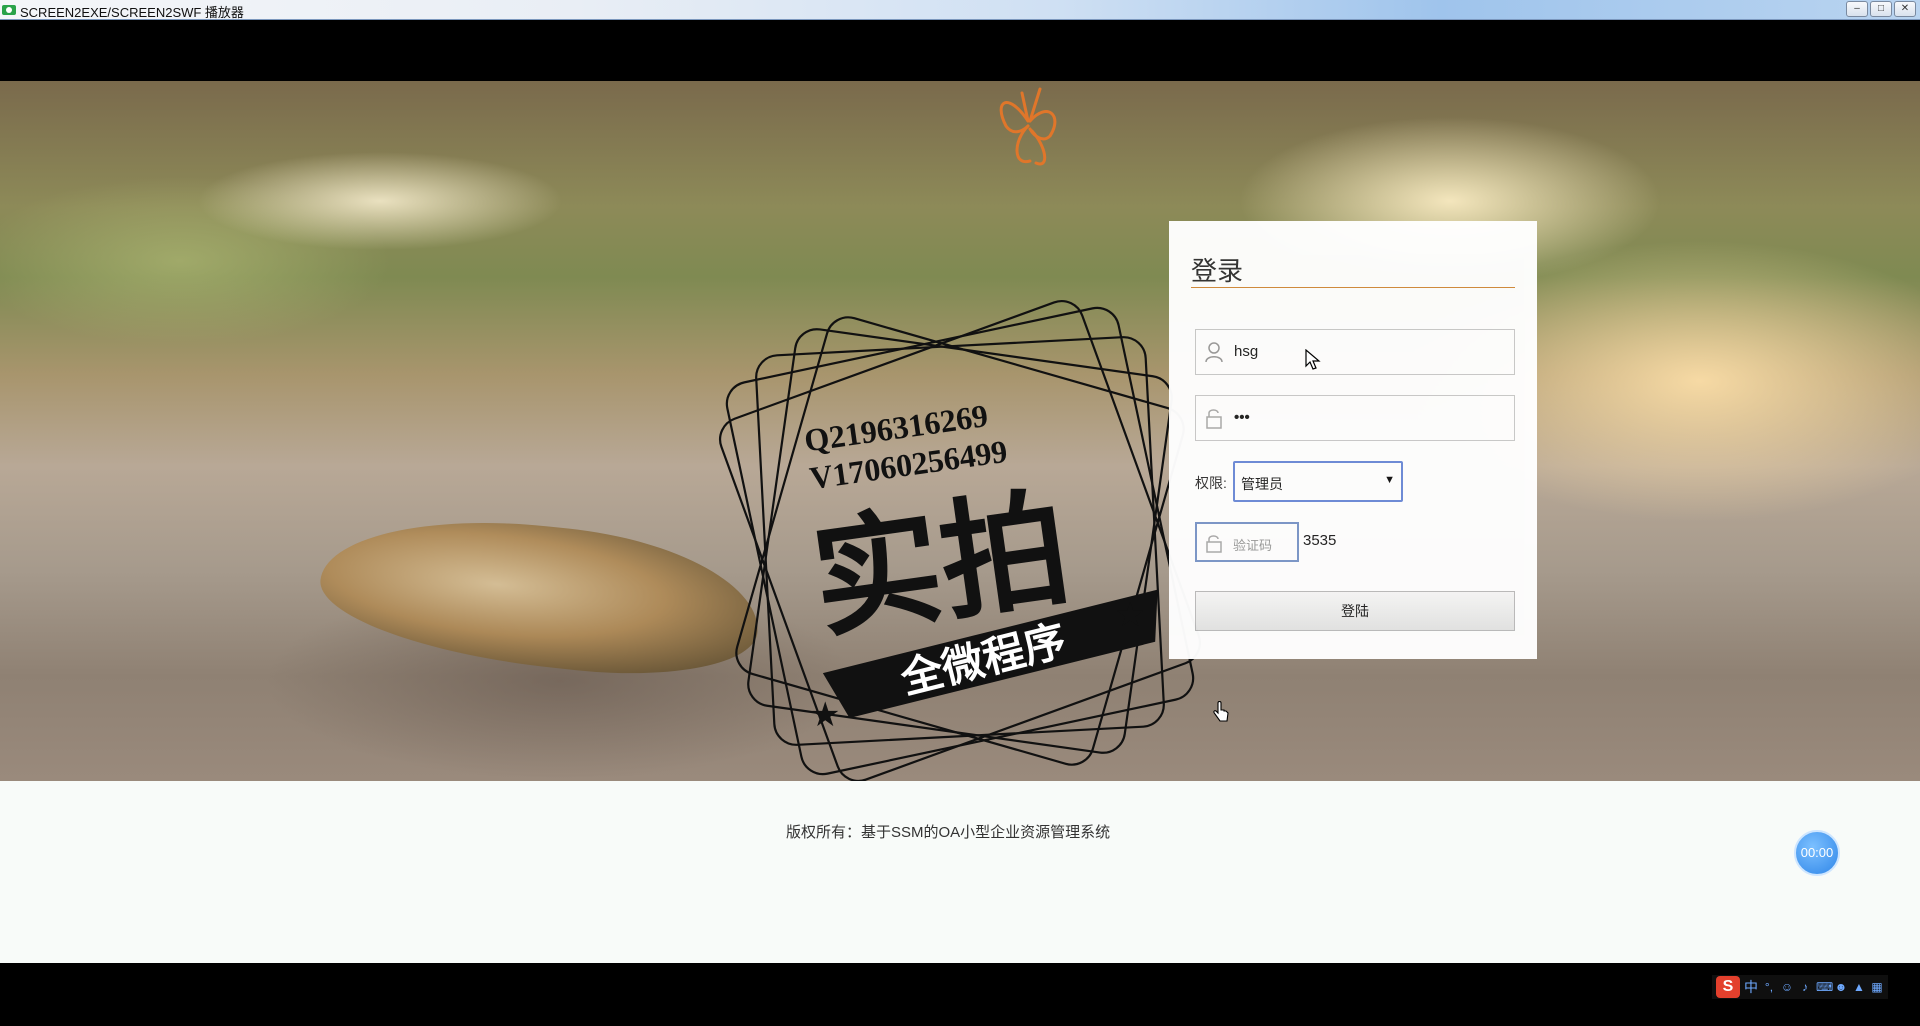 The width and height of the screenshot is (1920, 1026). Describe the element at coordinates (1313, 359) in the screenshot. I see `arrow-cursor-icon` at that location.